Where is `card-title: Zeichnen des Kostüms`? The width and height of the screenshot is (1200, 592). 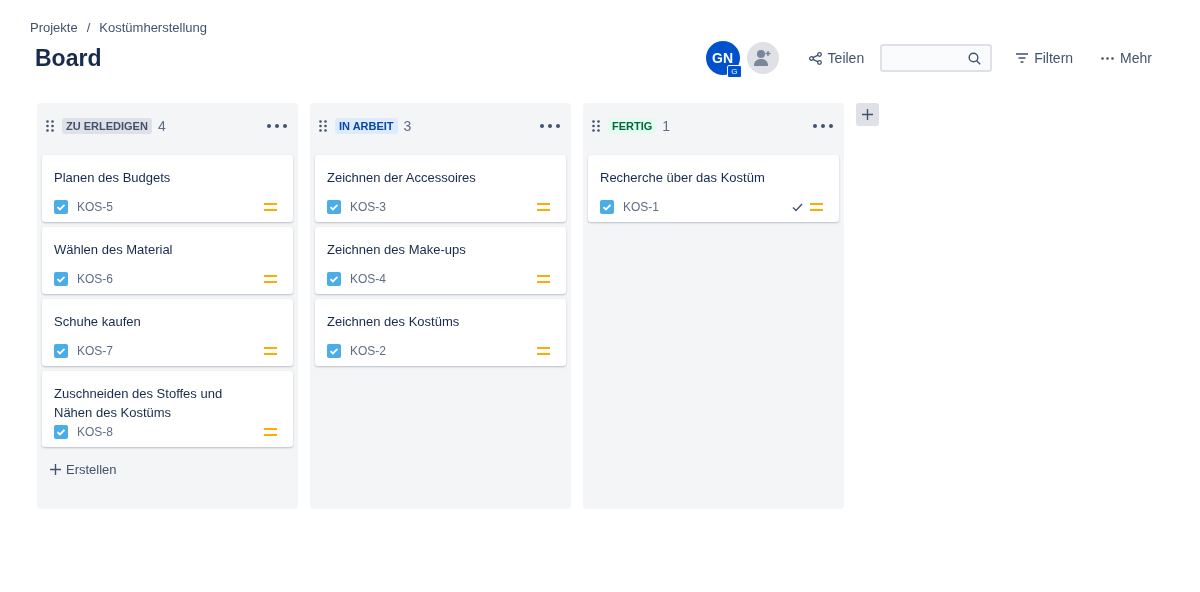
card-title: Zeichnen des Kostüms is located at coordinates (394, 322).